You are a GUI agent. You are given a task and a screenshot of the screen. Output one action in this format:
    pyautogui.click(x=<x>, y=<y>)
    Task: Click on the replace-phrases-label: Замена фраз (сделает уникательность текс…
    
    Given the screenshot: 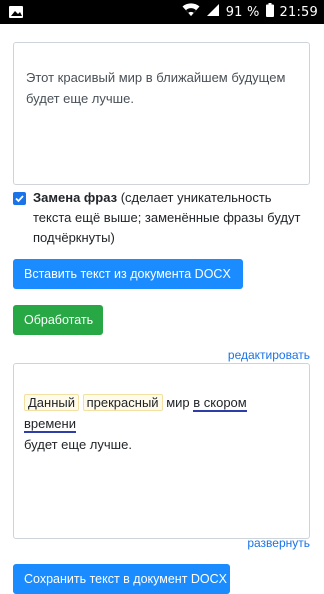 What is the action you would take?
    pyautogui.click(x=163, y=218)
    